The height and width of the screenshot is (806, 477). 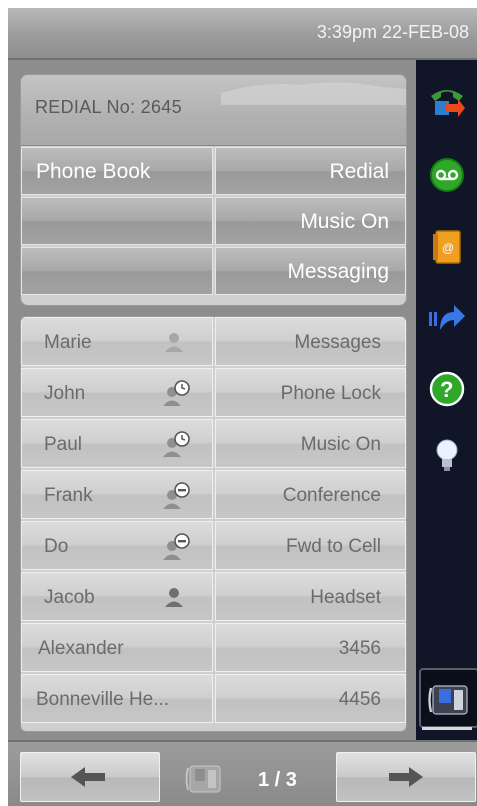 What do you see at coordinates (63, 444) in the screenshot?
I see `contact-name: Paul` at bounding box center [63, 444].